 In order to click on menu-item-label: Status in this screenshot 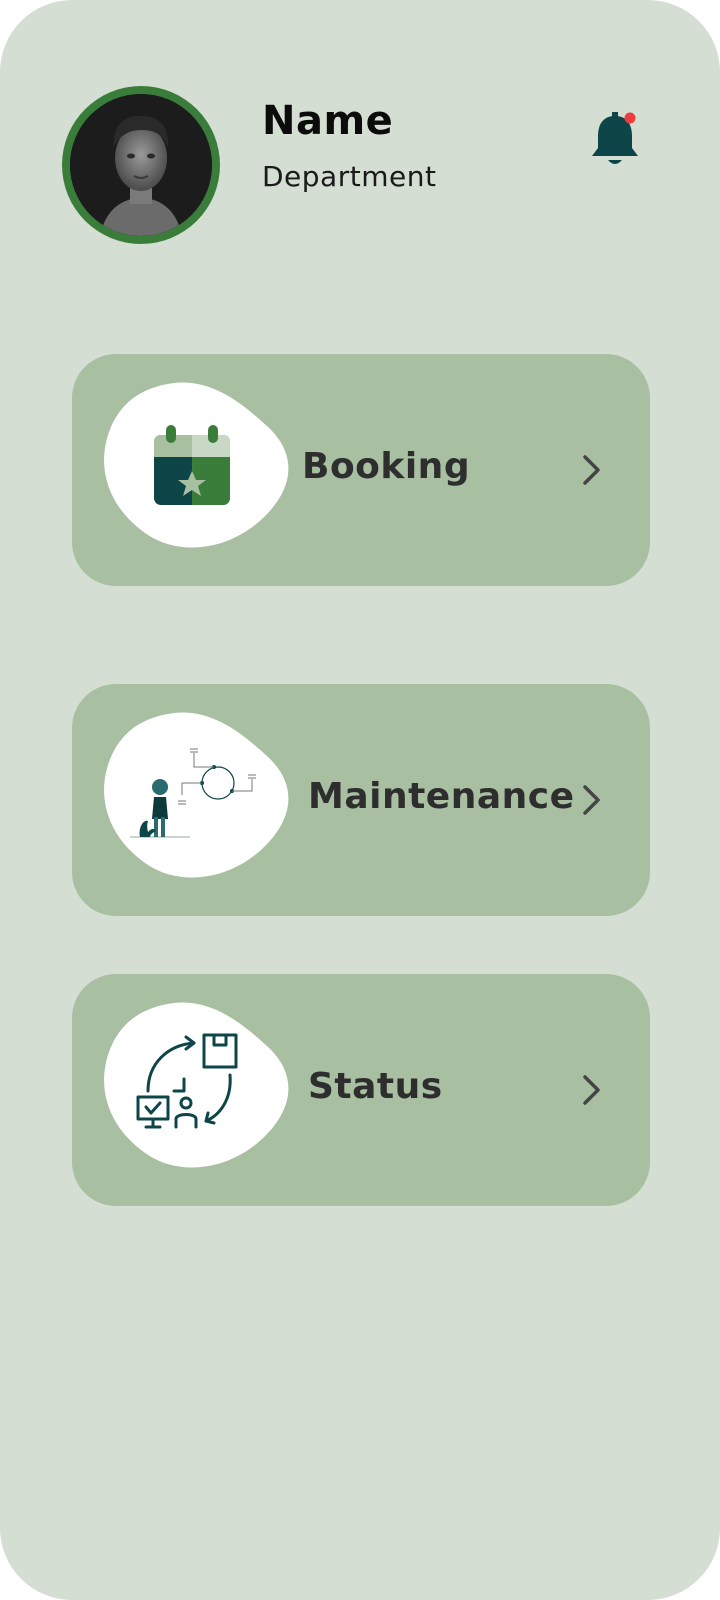, I will do `click(375, 1086)`.